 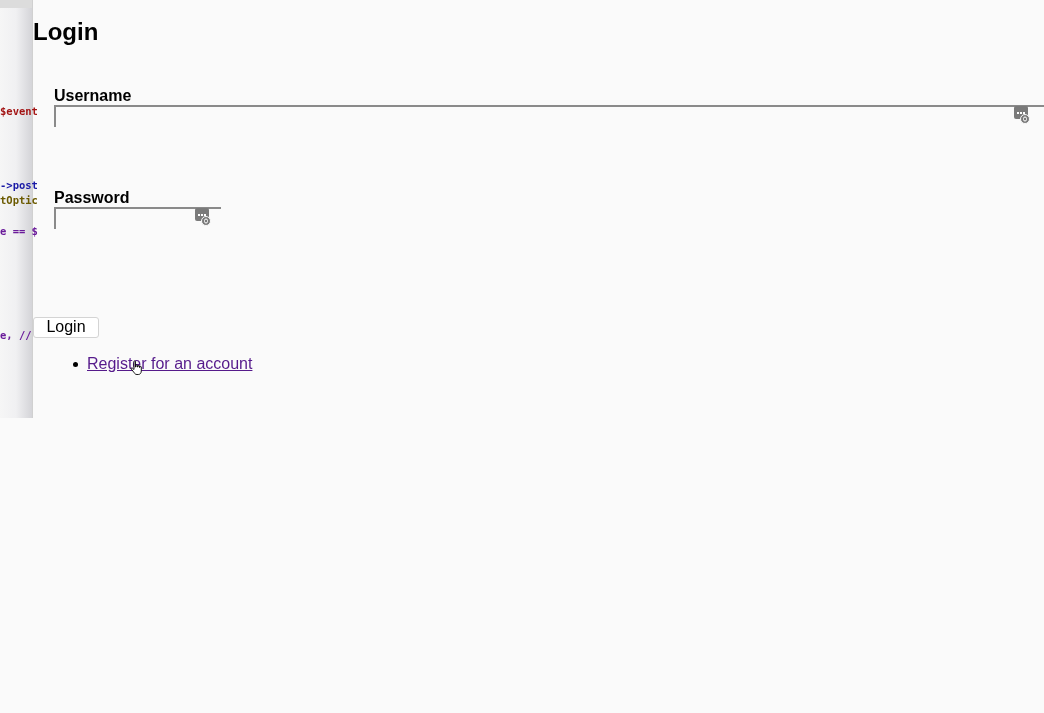 What do you see at coordinates (19, 111) in the screenshot?
I see `code-line: $event` at bounding box center [19, 111].